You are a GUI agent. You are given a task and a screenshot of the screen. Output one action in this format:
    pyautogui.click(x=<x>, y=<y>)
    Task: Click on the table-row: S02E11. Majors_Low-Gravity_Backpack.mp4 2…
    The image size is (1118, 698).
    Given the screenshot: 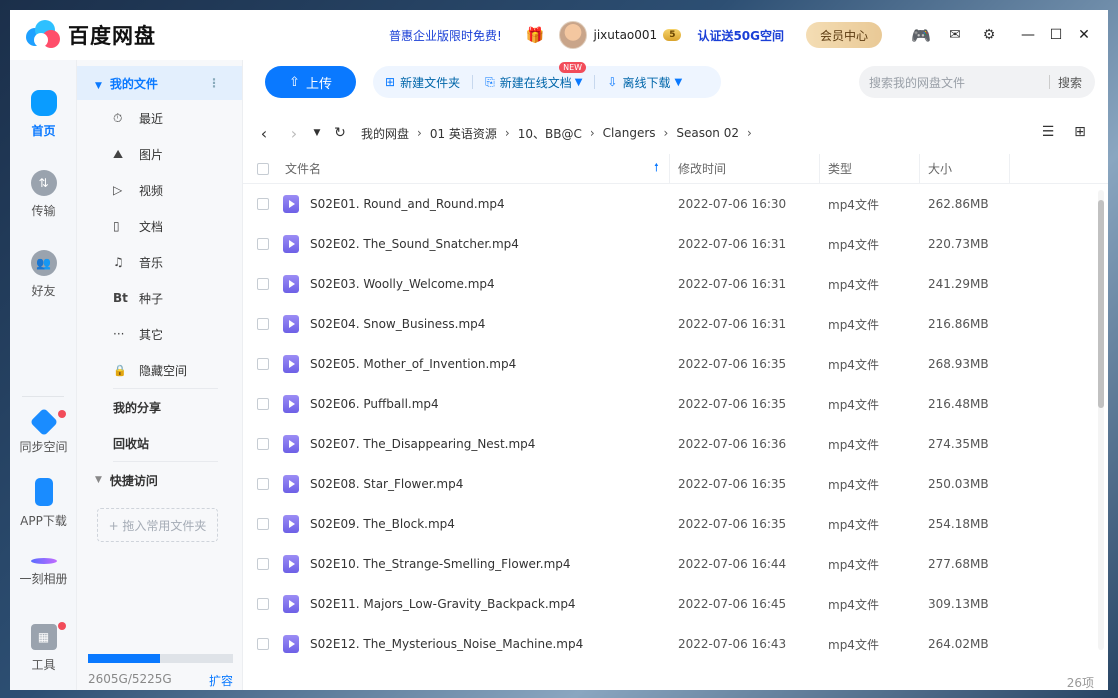 What is the action you would take?
    pyautogui.click(x=670, y=604)
    